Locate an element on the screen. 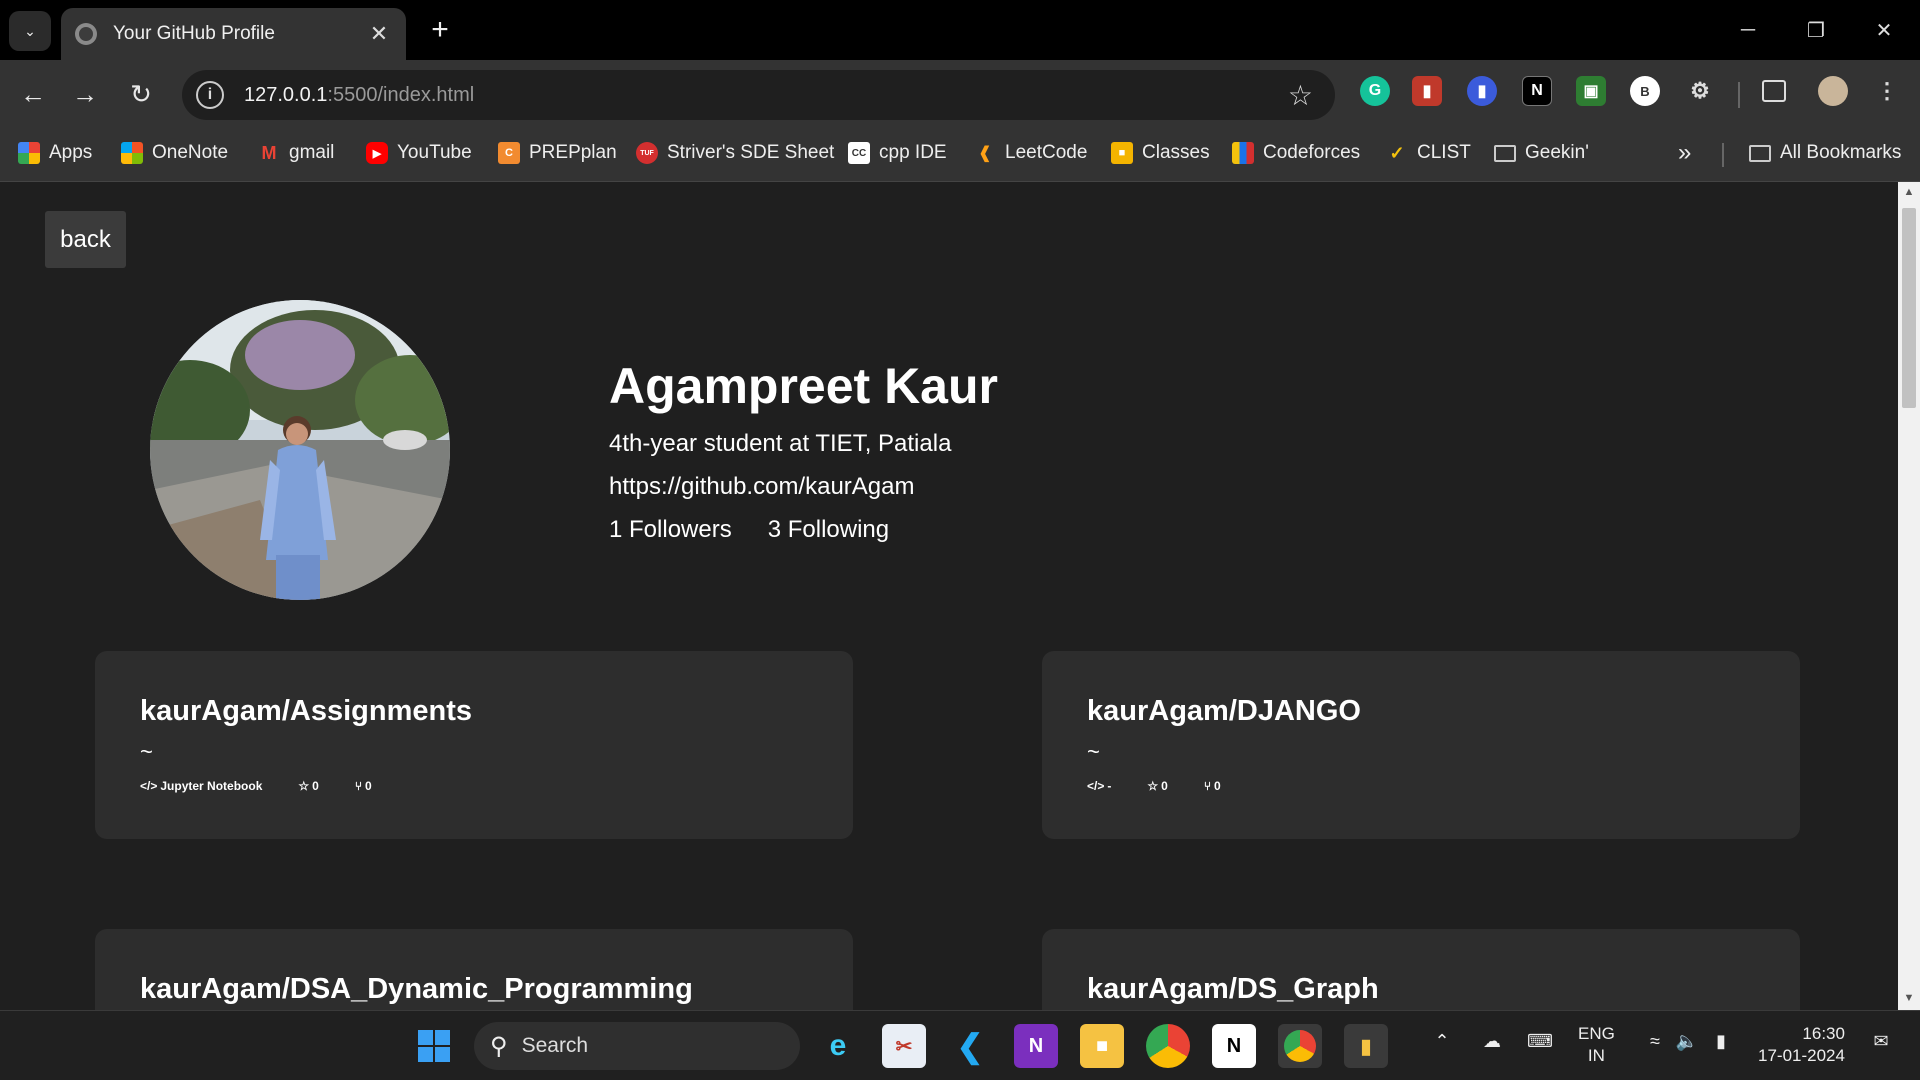  bookmark-geekin: Geekin' is located at coordinates (1541, 153).